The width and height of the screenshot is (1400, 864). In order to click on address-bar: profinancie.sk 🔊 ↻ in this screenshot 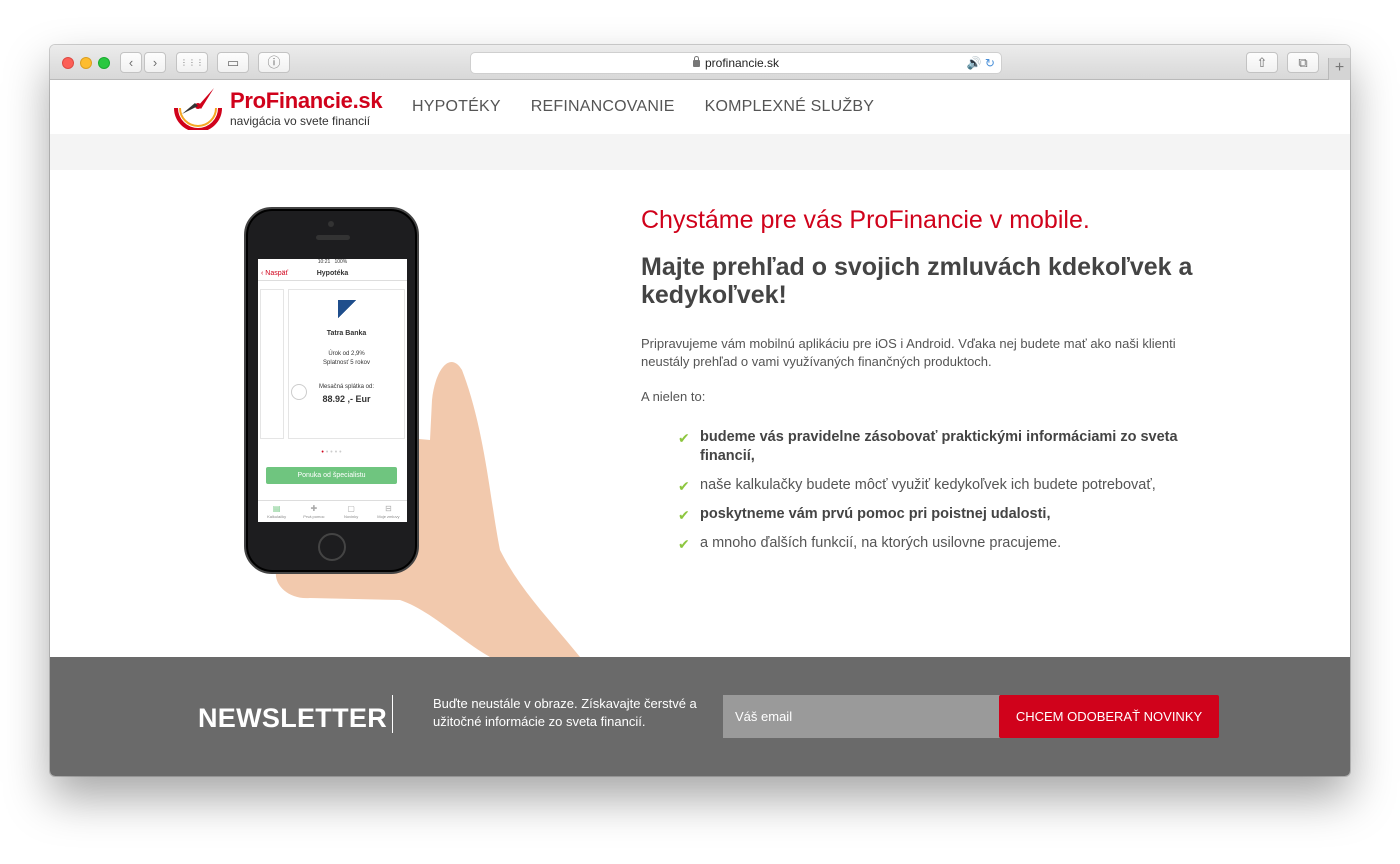, I will do `click(736, 63)`.